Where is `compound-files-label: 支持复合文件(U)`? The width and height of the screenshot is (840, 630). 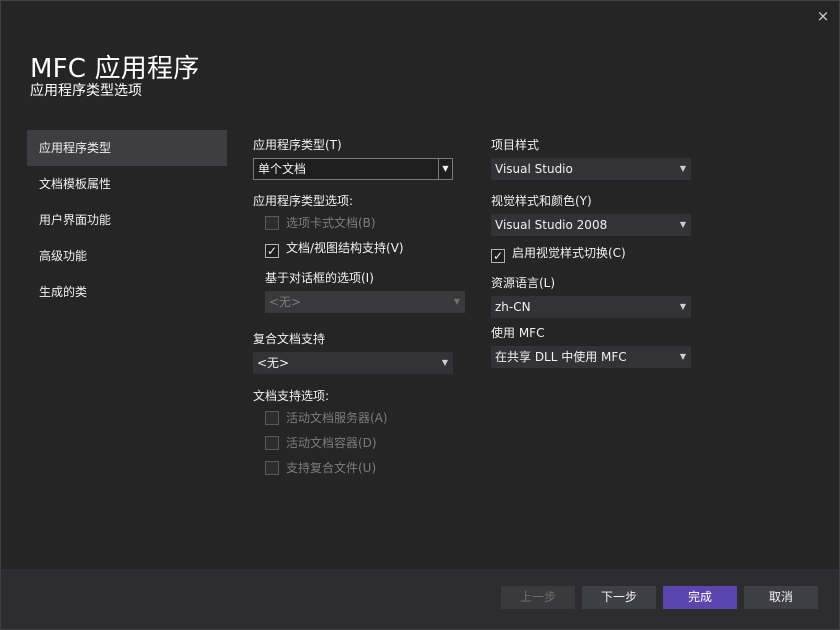
compound-files-label: 支持复合文件(U) is located at coordinates (331, 468).